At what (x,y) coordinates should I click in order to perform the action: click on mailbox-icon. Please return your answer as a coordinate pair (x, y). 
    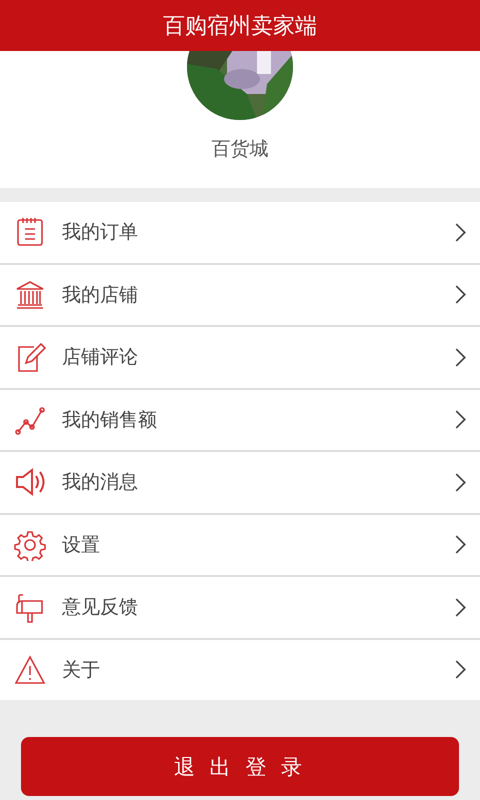
    Looking at the image, I should click on (30, 607).